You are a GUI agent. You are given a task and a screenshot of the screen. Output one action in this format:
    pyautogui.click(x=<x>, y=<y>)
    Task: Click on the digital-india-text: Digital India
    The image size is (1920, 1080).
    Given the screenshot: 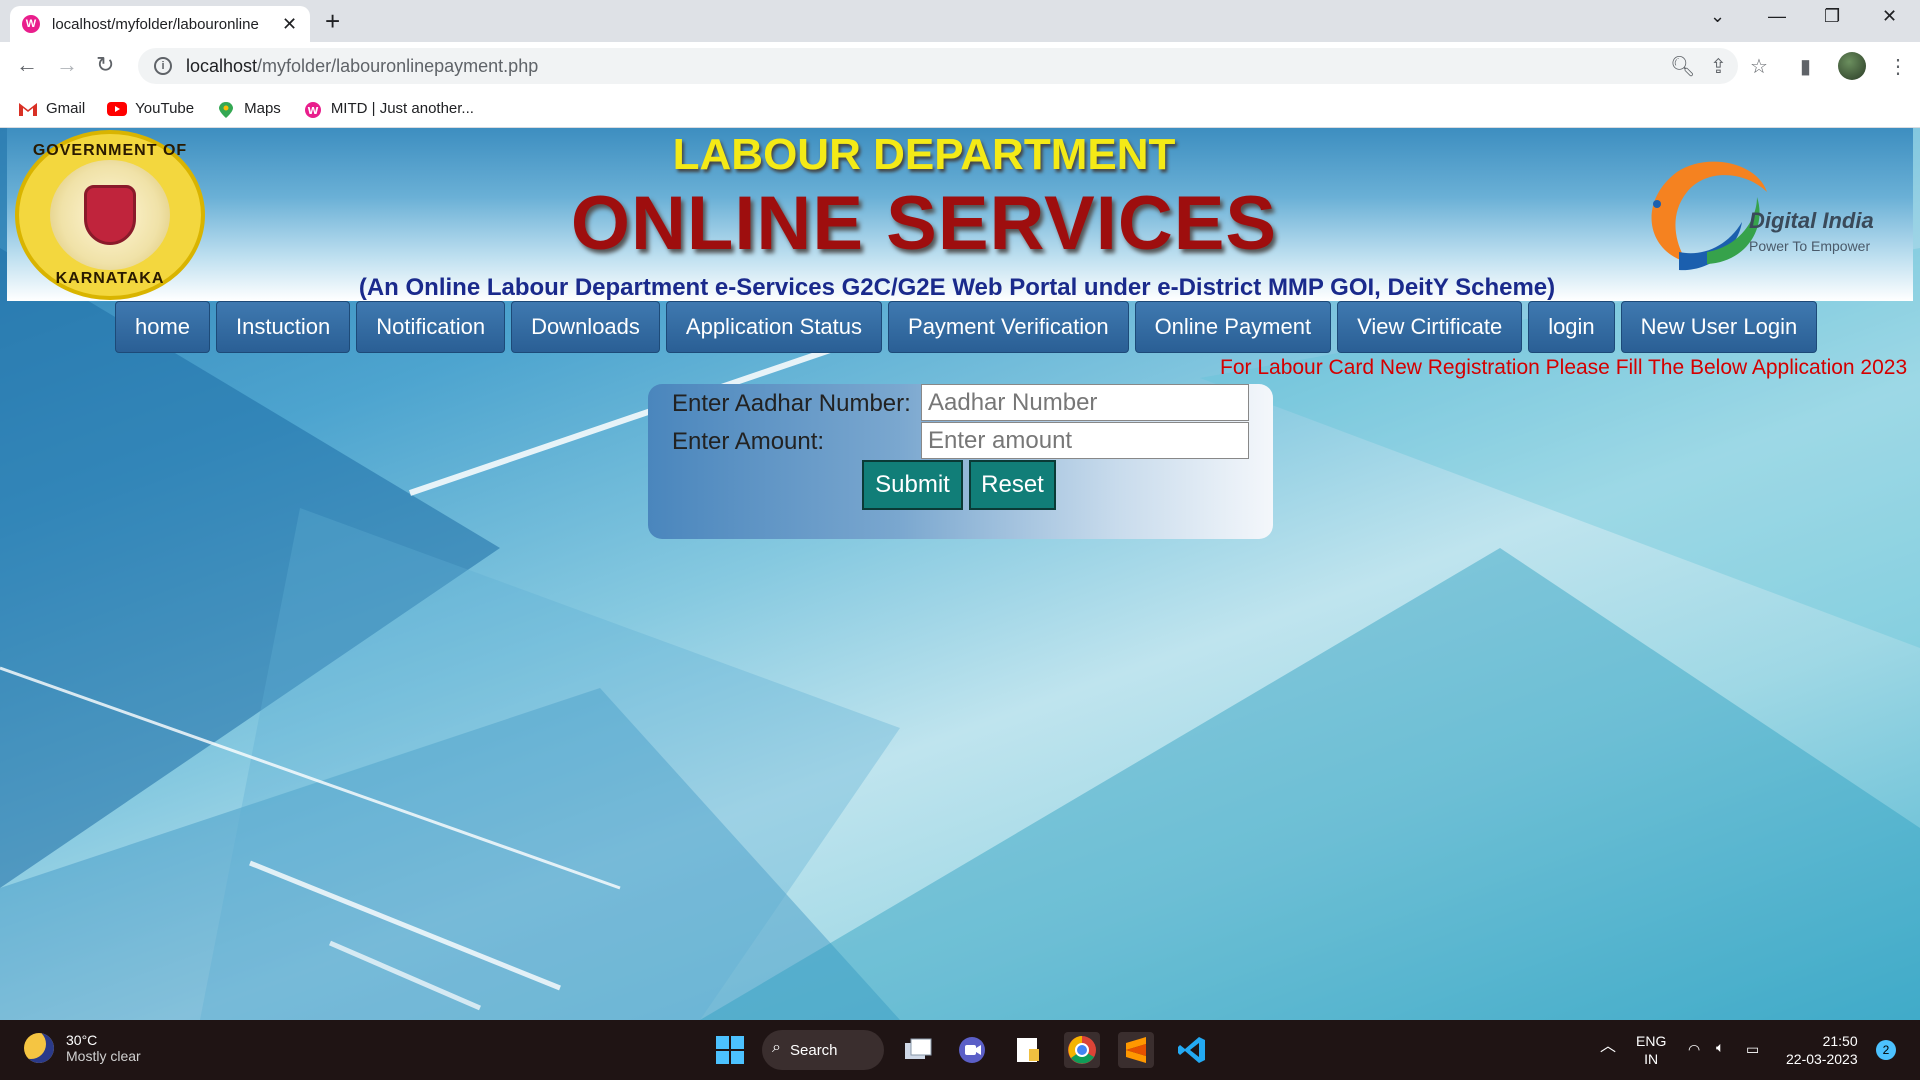 What is the action you would take?
    pyautogui.click(x=1811, y=220)
    